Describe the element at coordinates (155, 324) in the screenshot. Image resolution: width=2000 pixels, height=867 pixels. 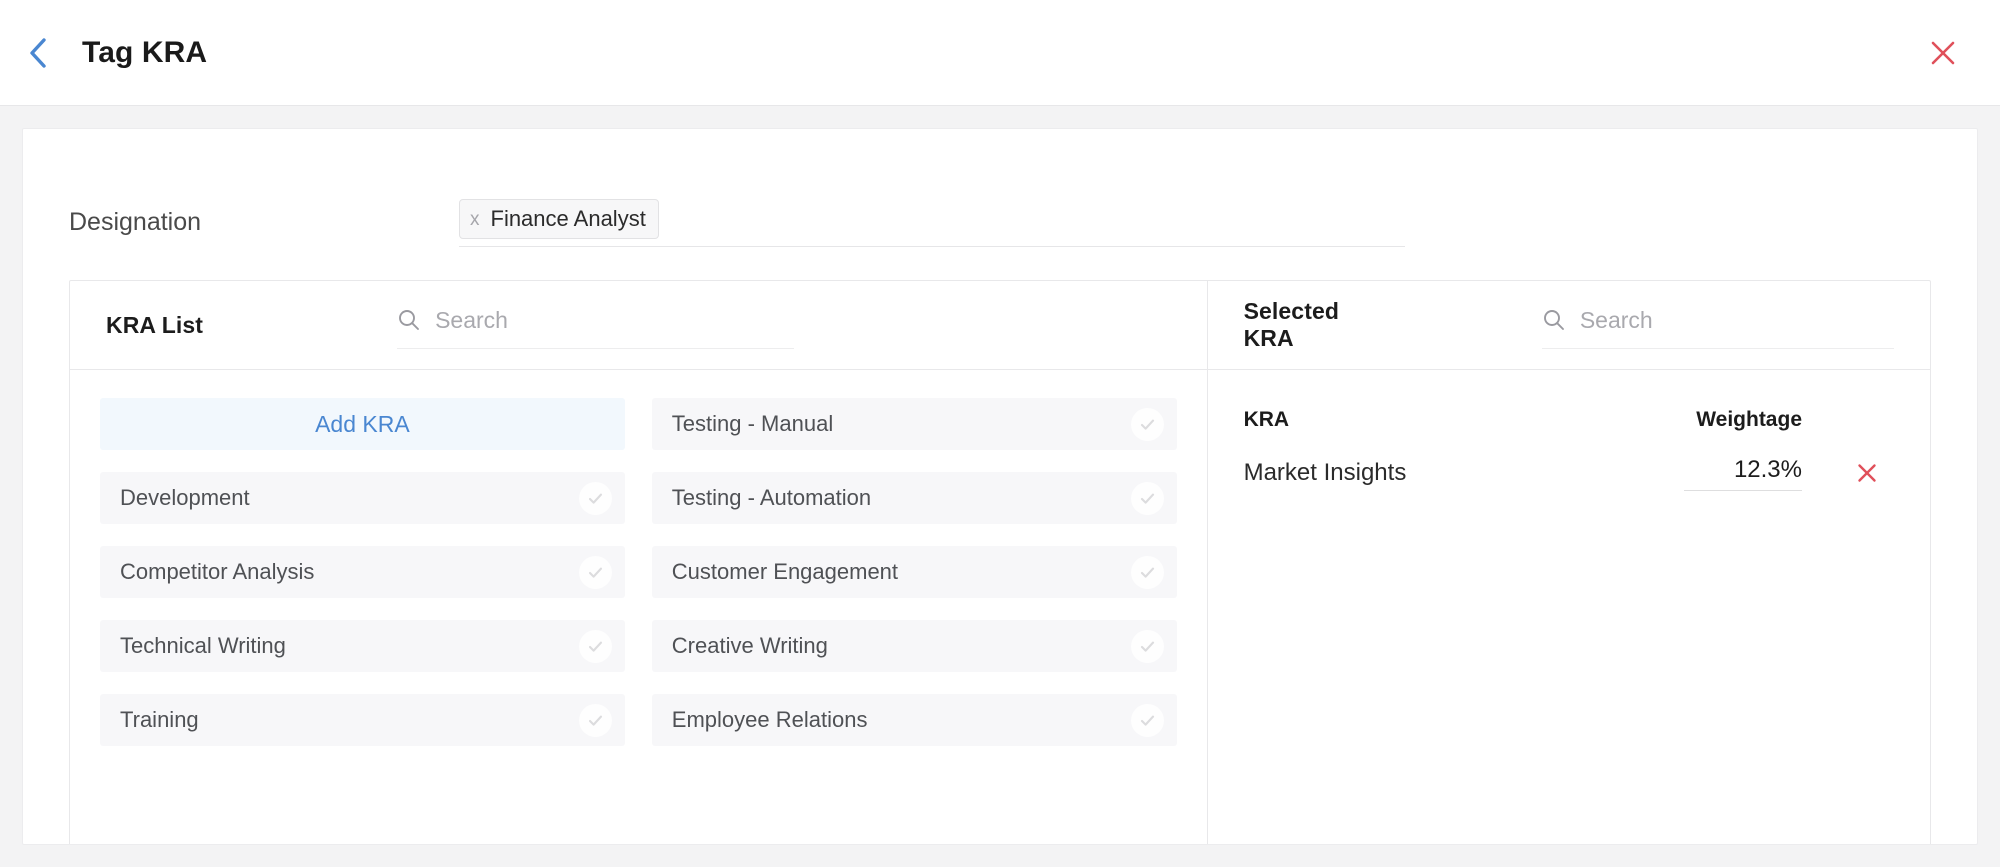
I see `kra-list-title: KRA List` at that location.